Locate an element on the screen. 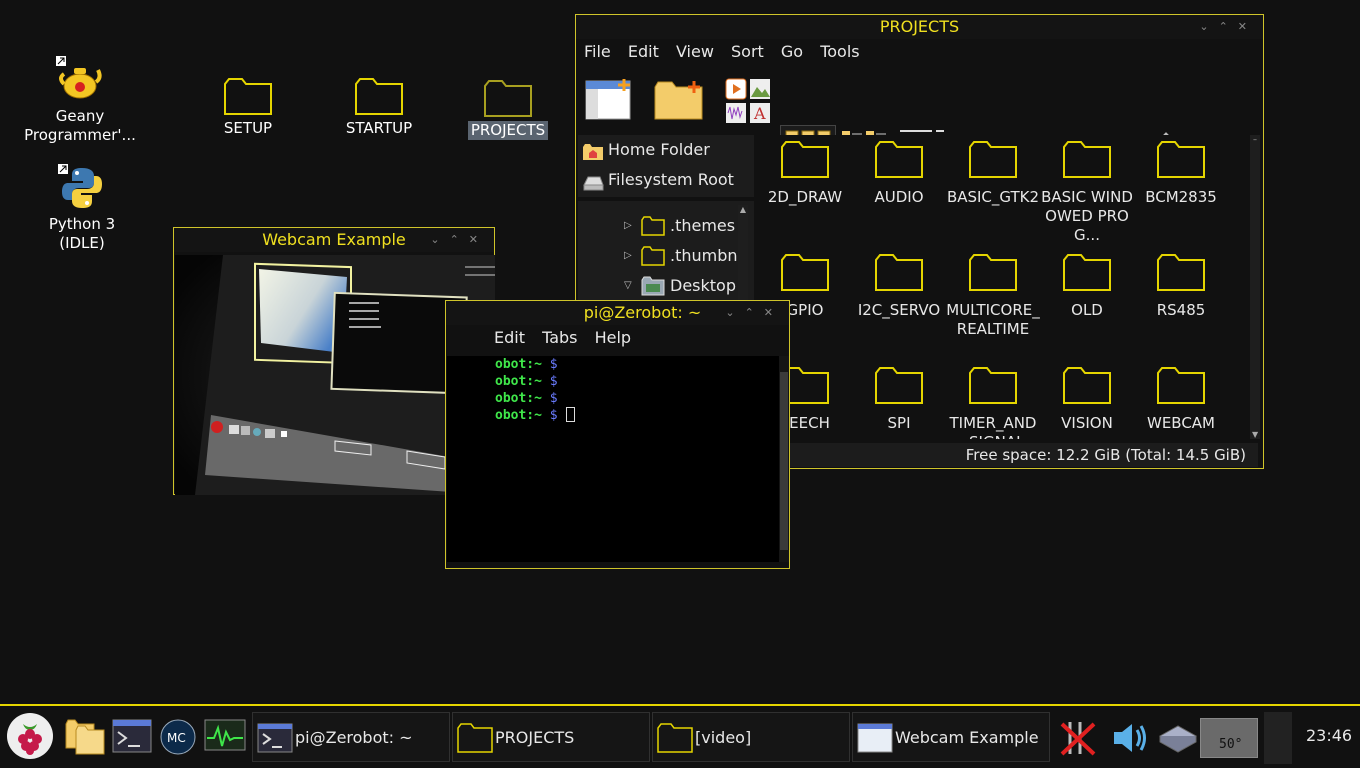 The width and height of the screenshot is (1360, 768). new-folder-icon is located at coordinates (679, 102).